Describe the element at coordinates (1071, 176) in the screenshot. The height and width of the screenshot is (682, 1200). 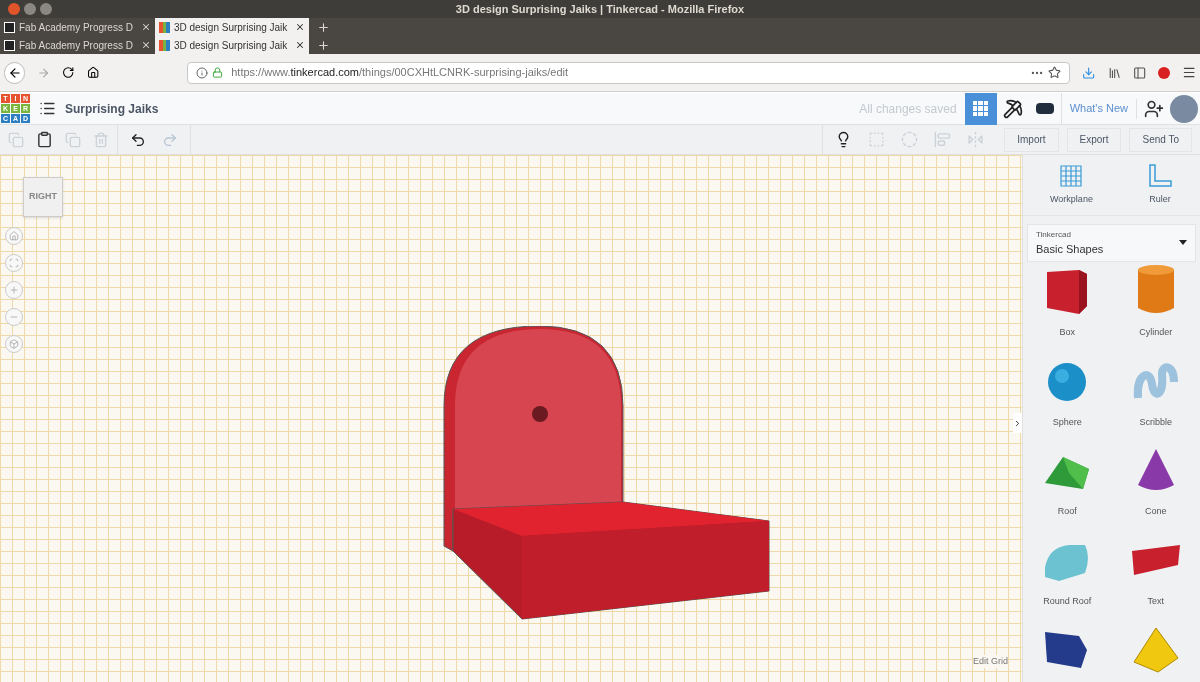
I see `grid-plane-icon` at that location.